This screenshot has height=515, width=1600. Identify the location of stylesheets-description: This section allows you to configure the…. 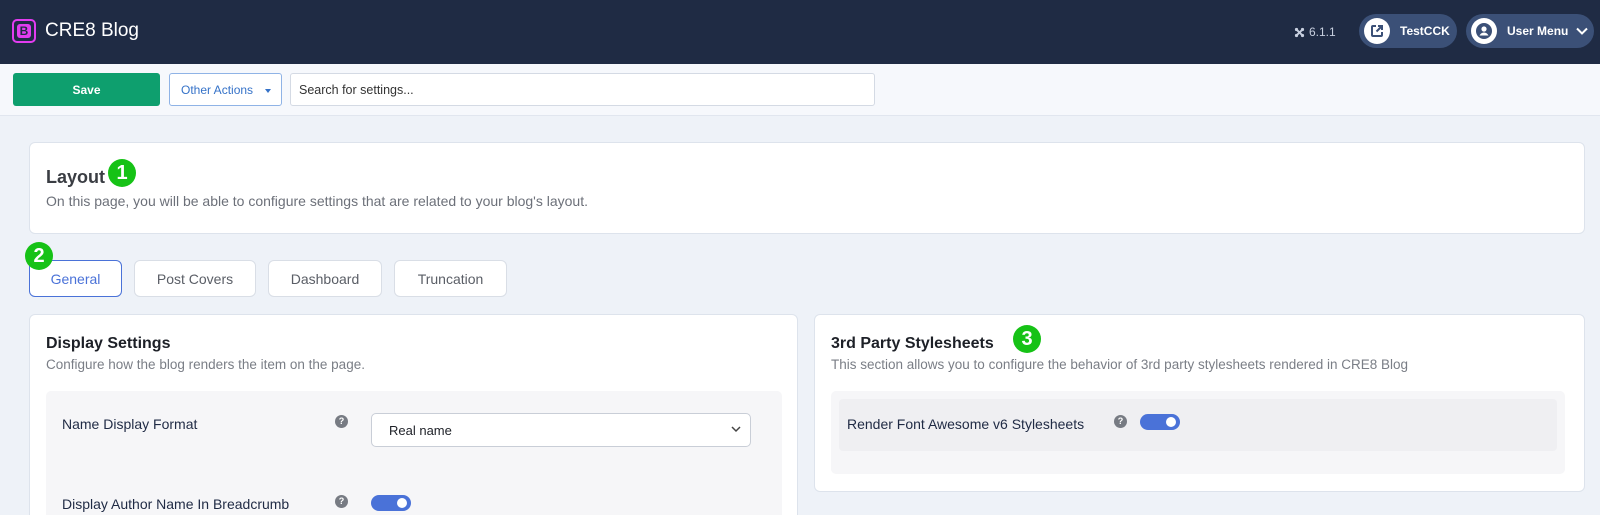
(1120, 364).